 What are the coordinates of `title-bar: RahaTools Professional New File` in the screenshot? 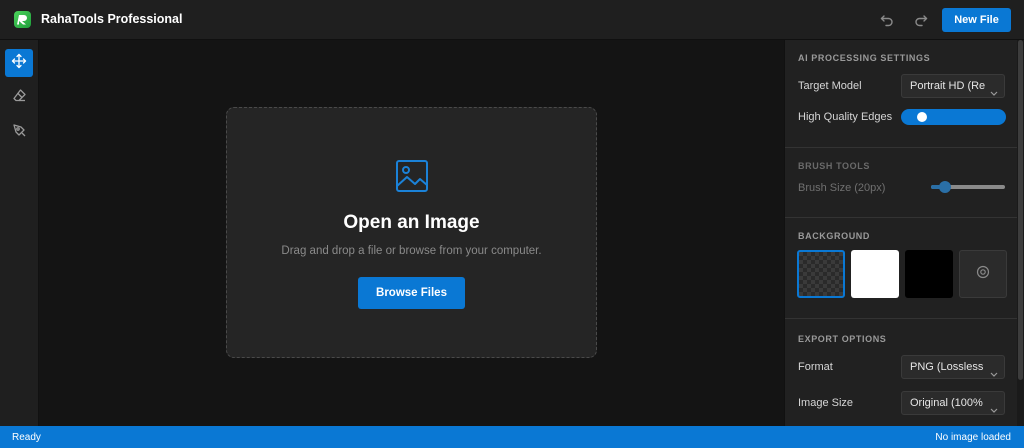 It's located at (512, 20).